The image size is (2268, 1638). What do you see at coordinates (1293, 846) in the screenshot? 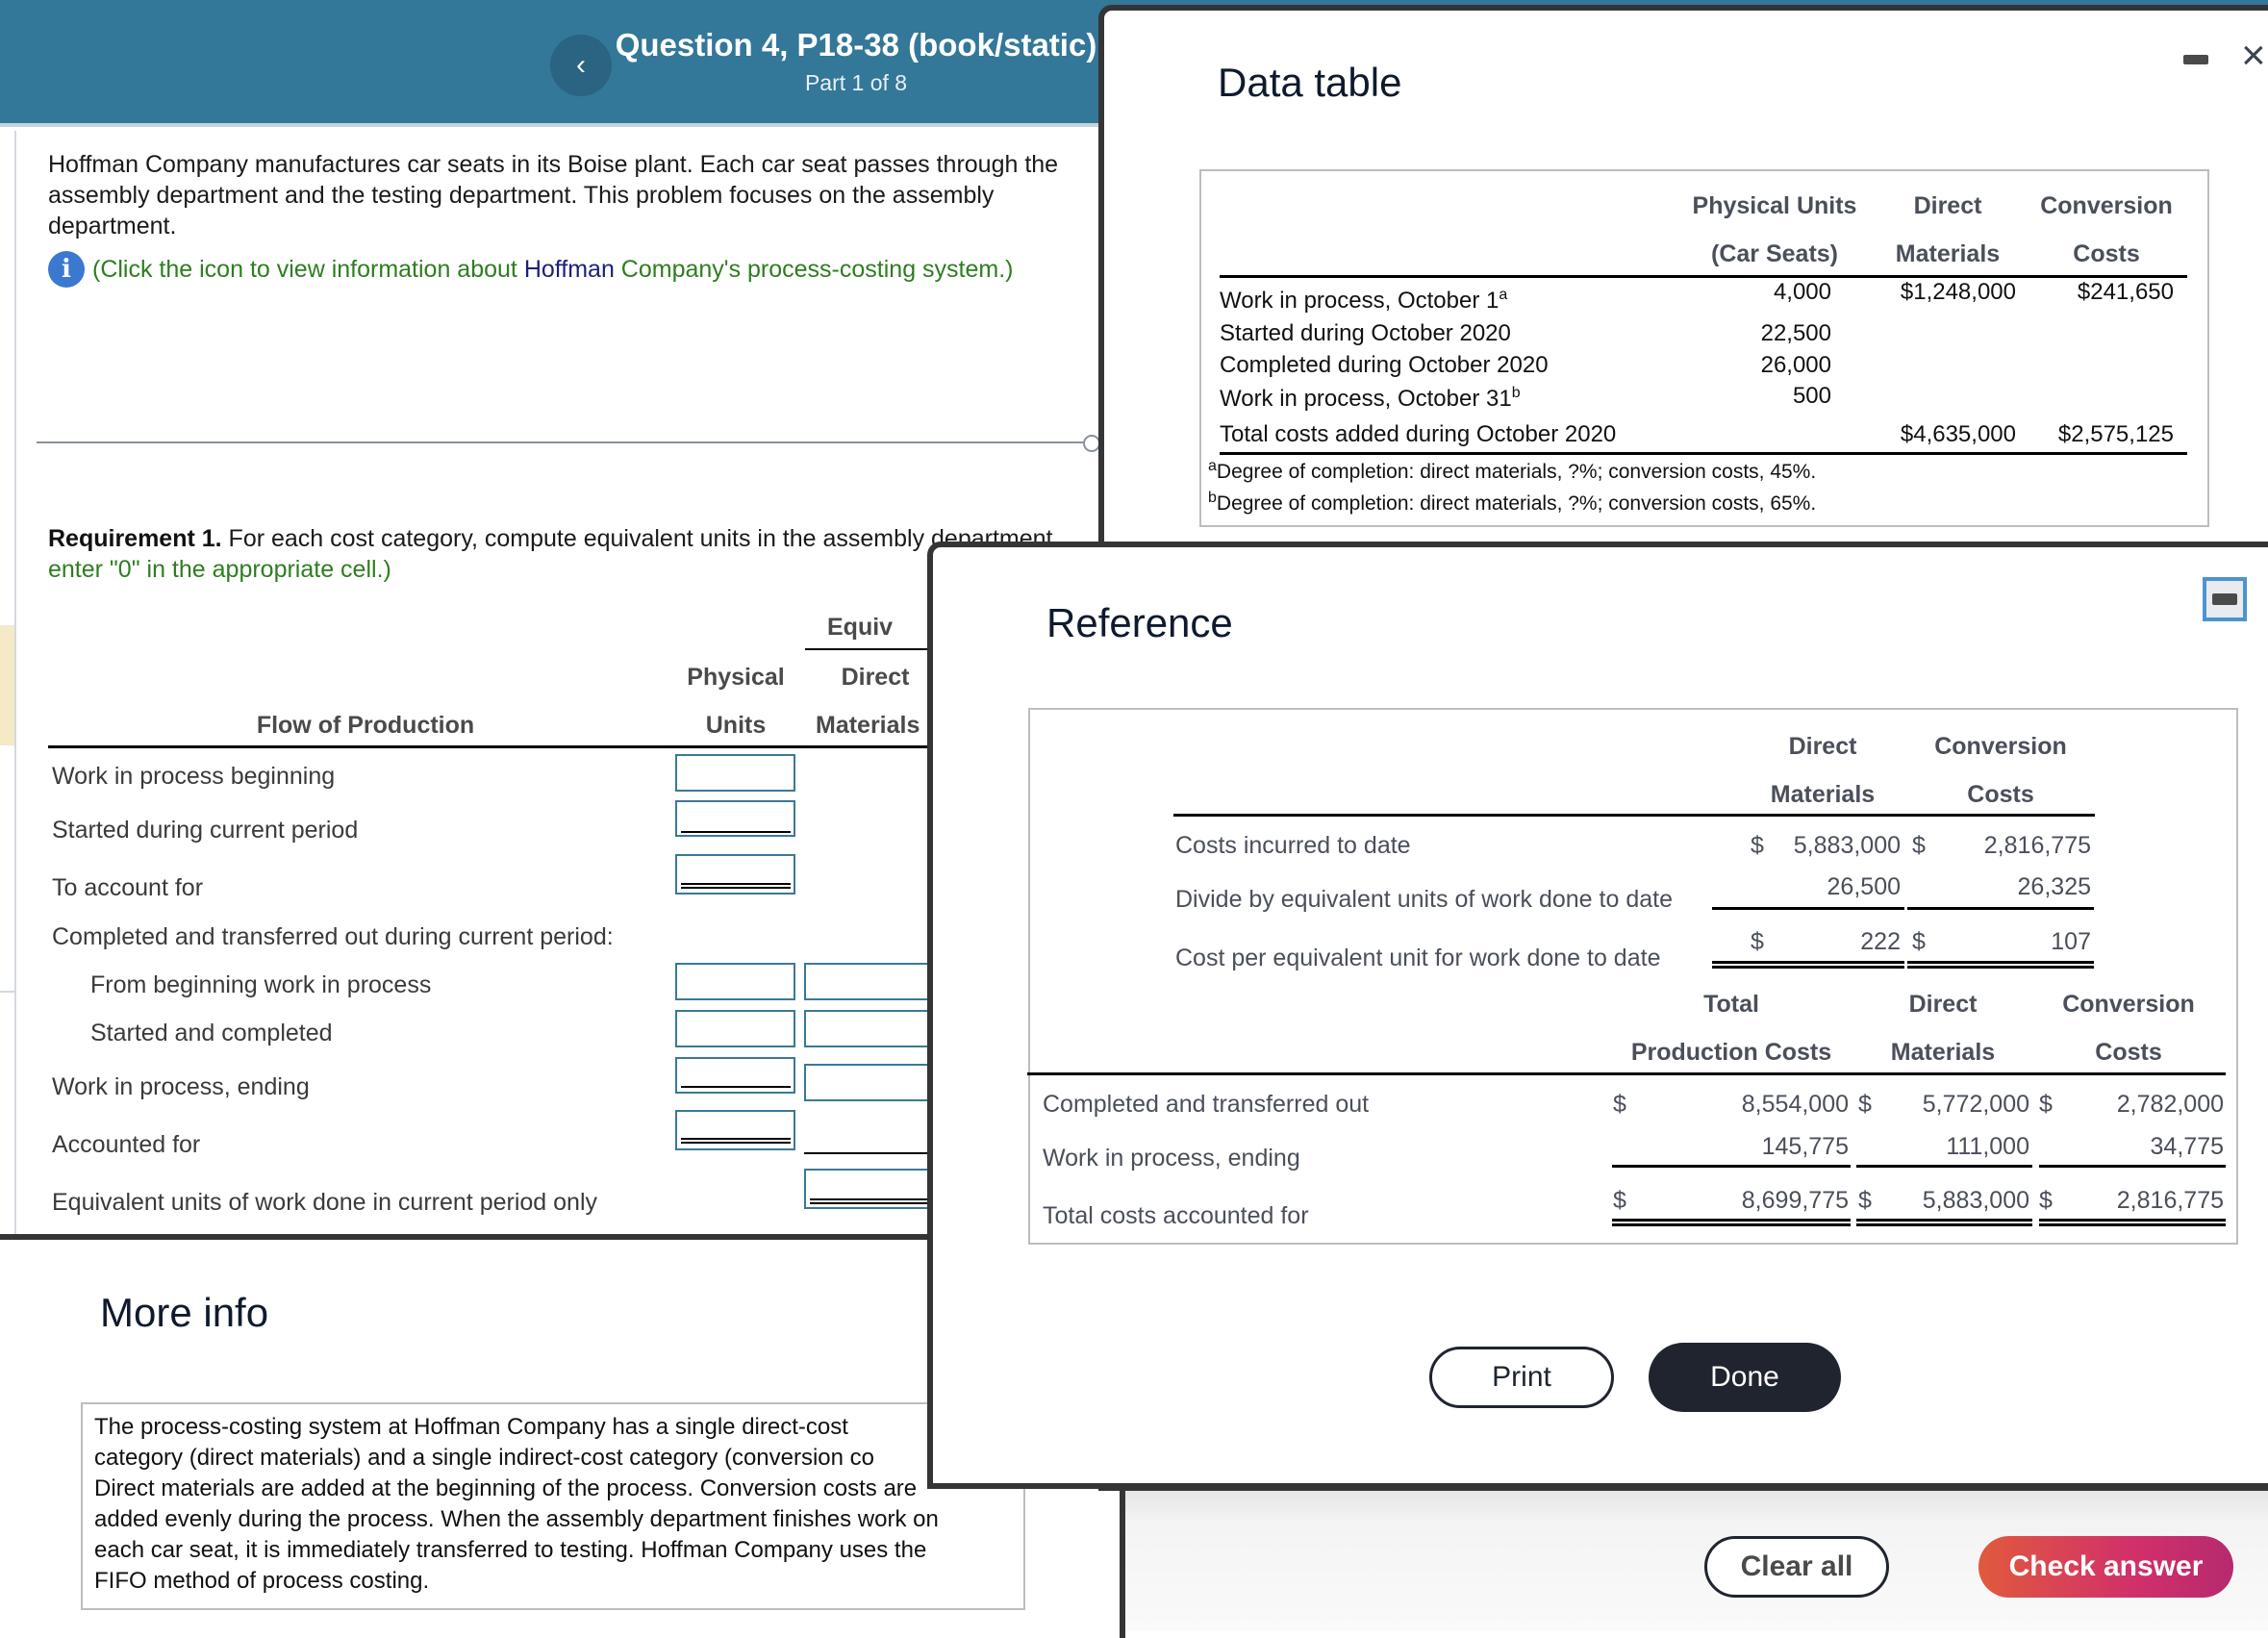
I see `ref1-row-label: Costs incurred to date` at bounding box center [1293, 846].